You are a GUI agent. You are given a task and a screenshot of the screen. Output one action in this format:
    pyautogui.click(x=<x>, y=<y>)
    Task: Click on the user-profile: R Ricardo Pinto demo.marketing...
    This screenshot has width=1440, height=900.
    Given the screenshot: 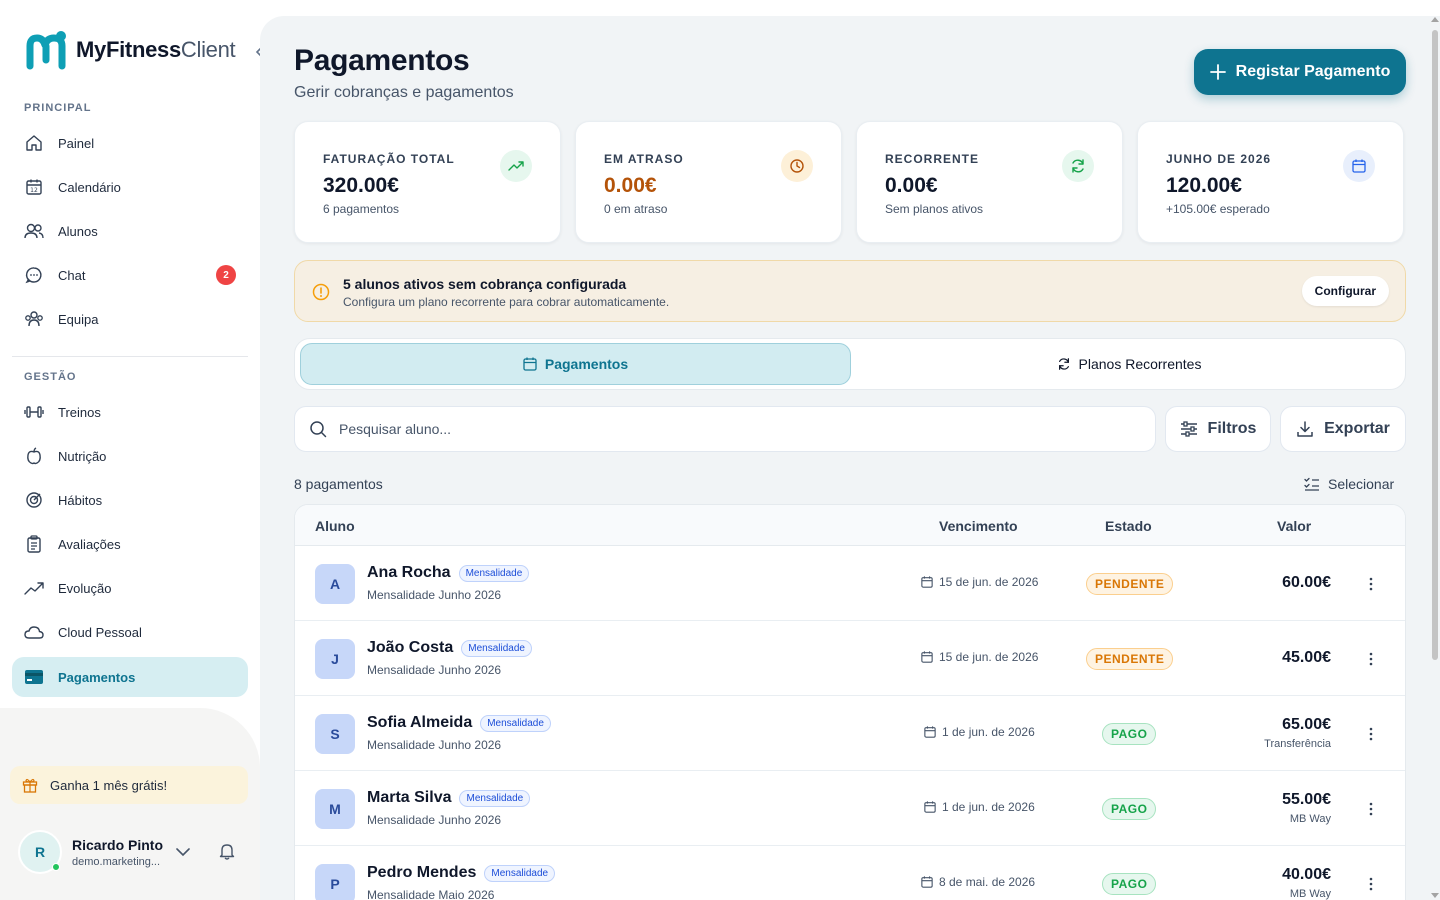 What is the action you would take?
    pyautogui.click(x=90, y=852)
    